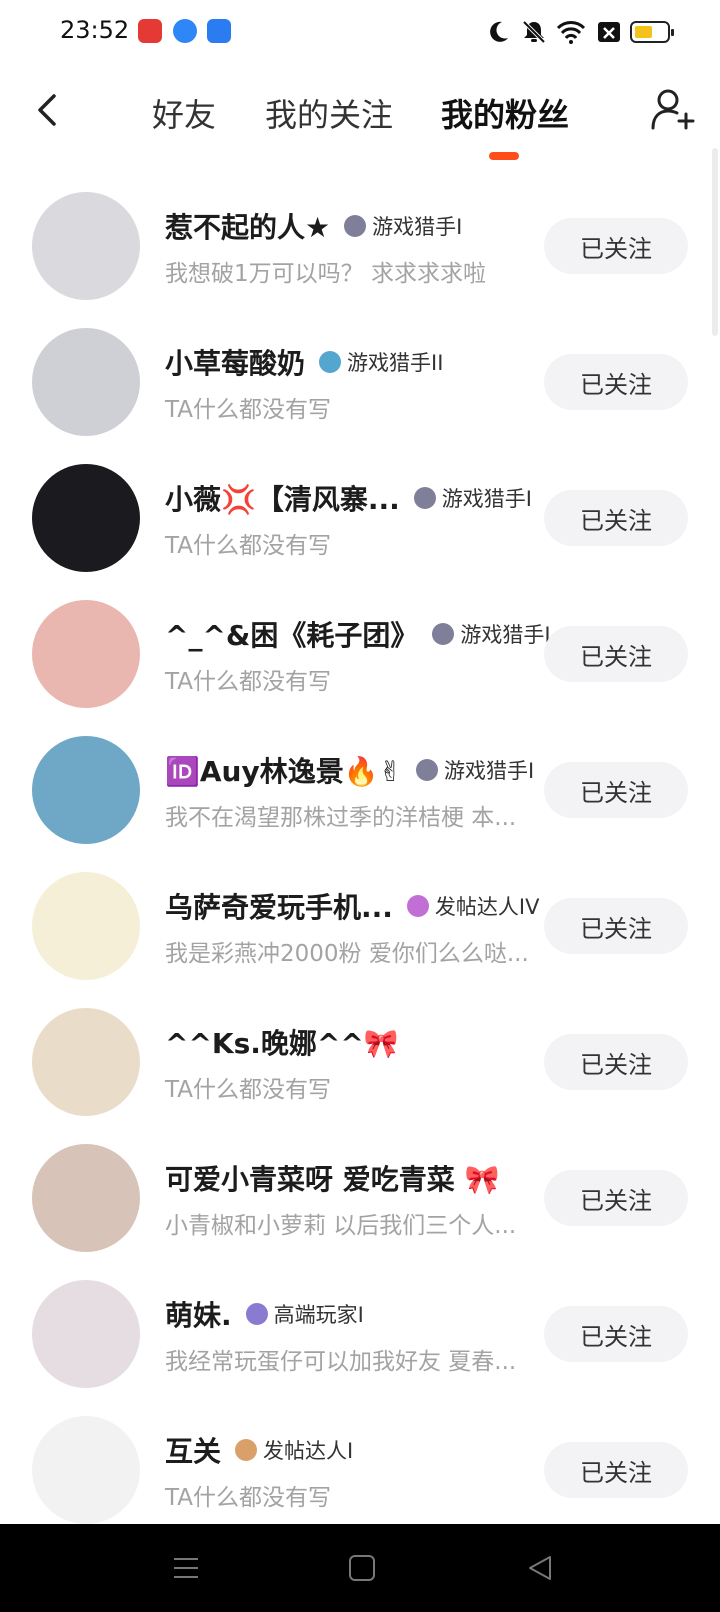  Describe the element at coordinates (308, 1451) in the screenshot. I see `badge-label: 发帖达人I` at that location.